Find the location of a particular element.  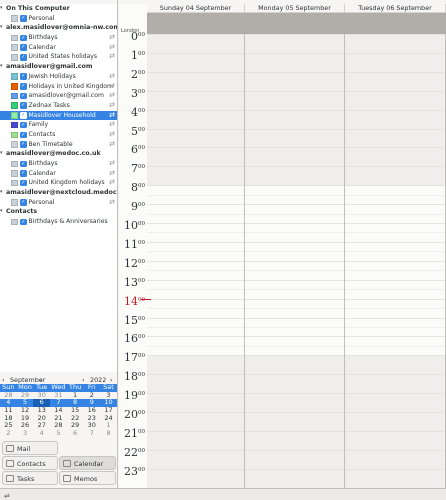

calendar-source-item: ✓ Personal ⇄ is located at coordinates (58, 203).